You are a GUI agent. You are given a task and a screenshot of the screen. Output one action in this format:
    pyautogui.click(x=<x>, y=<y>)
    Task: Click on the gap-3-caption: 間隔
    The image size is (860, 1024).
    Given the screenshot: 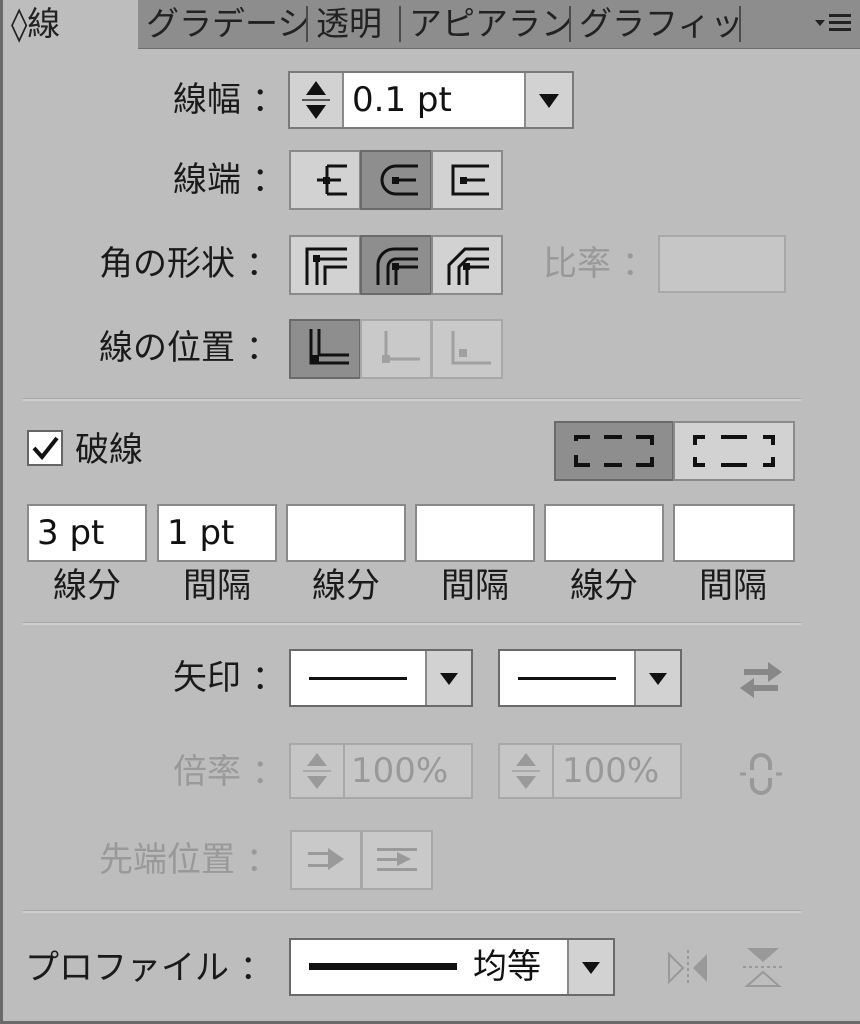 What is the action you would take?
    pyautogui.click(x=733, y=586)
    